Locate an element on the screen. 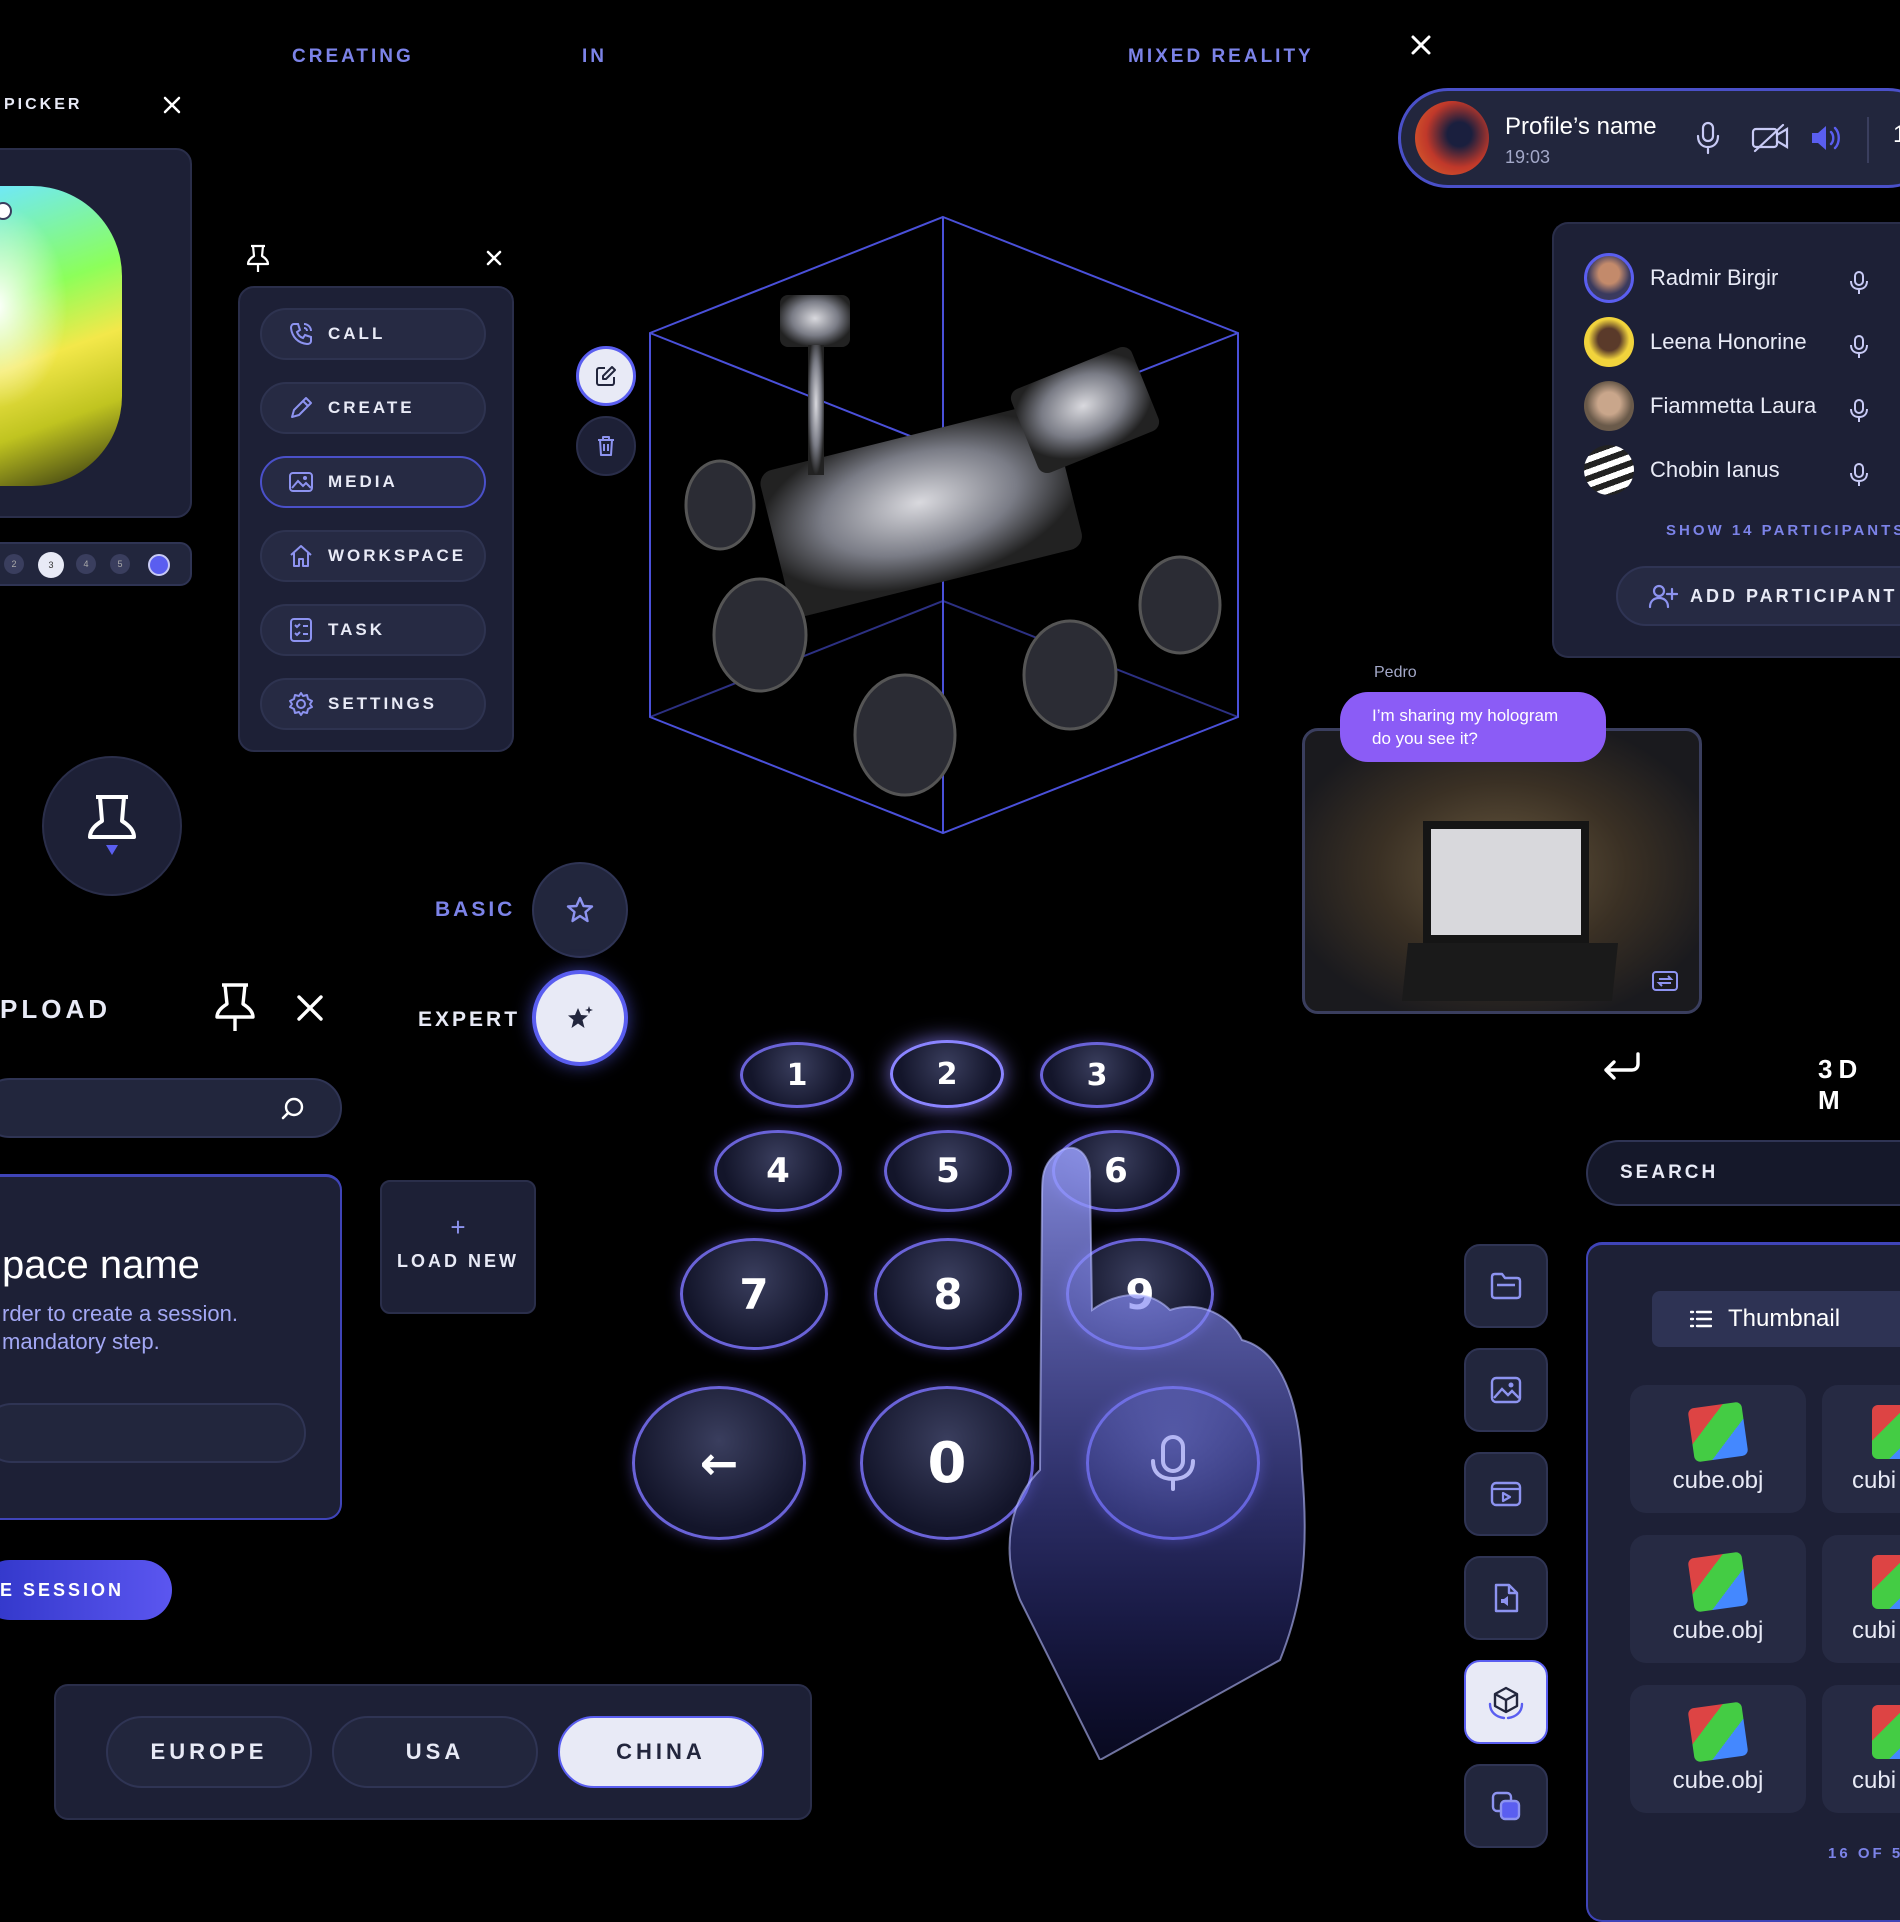 The width and height of the screenshot is (1900, 1922). speaker-icon is located at coordinates (1826, 138).